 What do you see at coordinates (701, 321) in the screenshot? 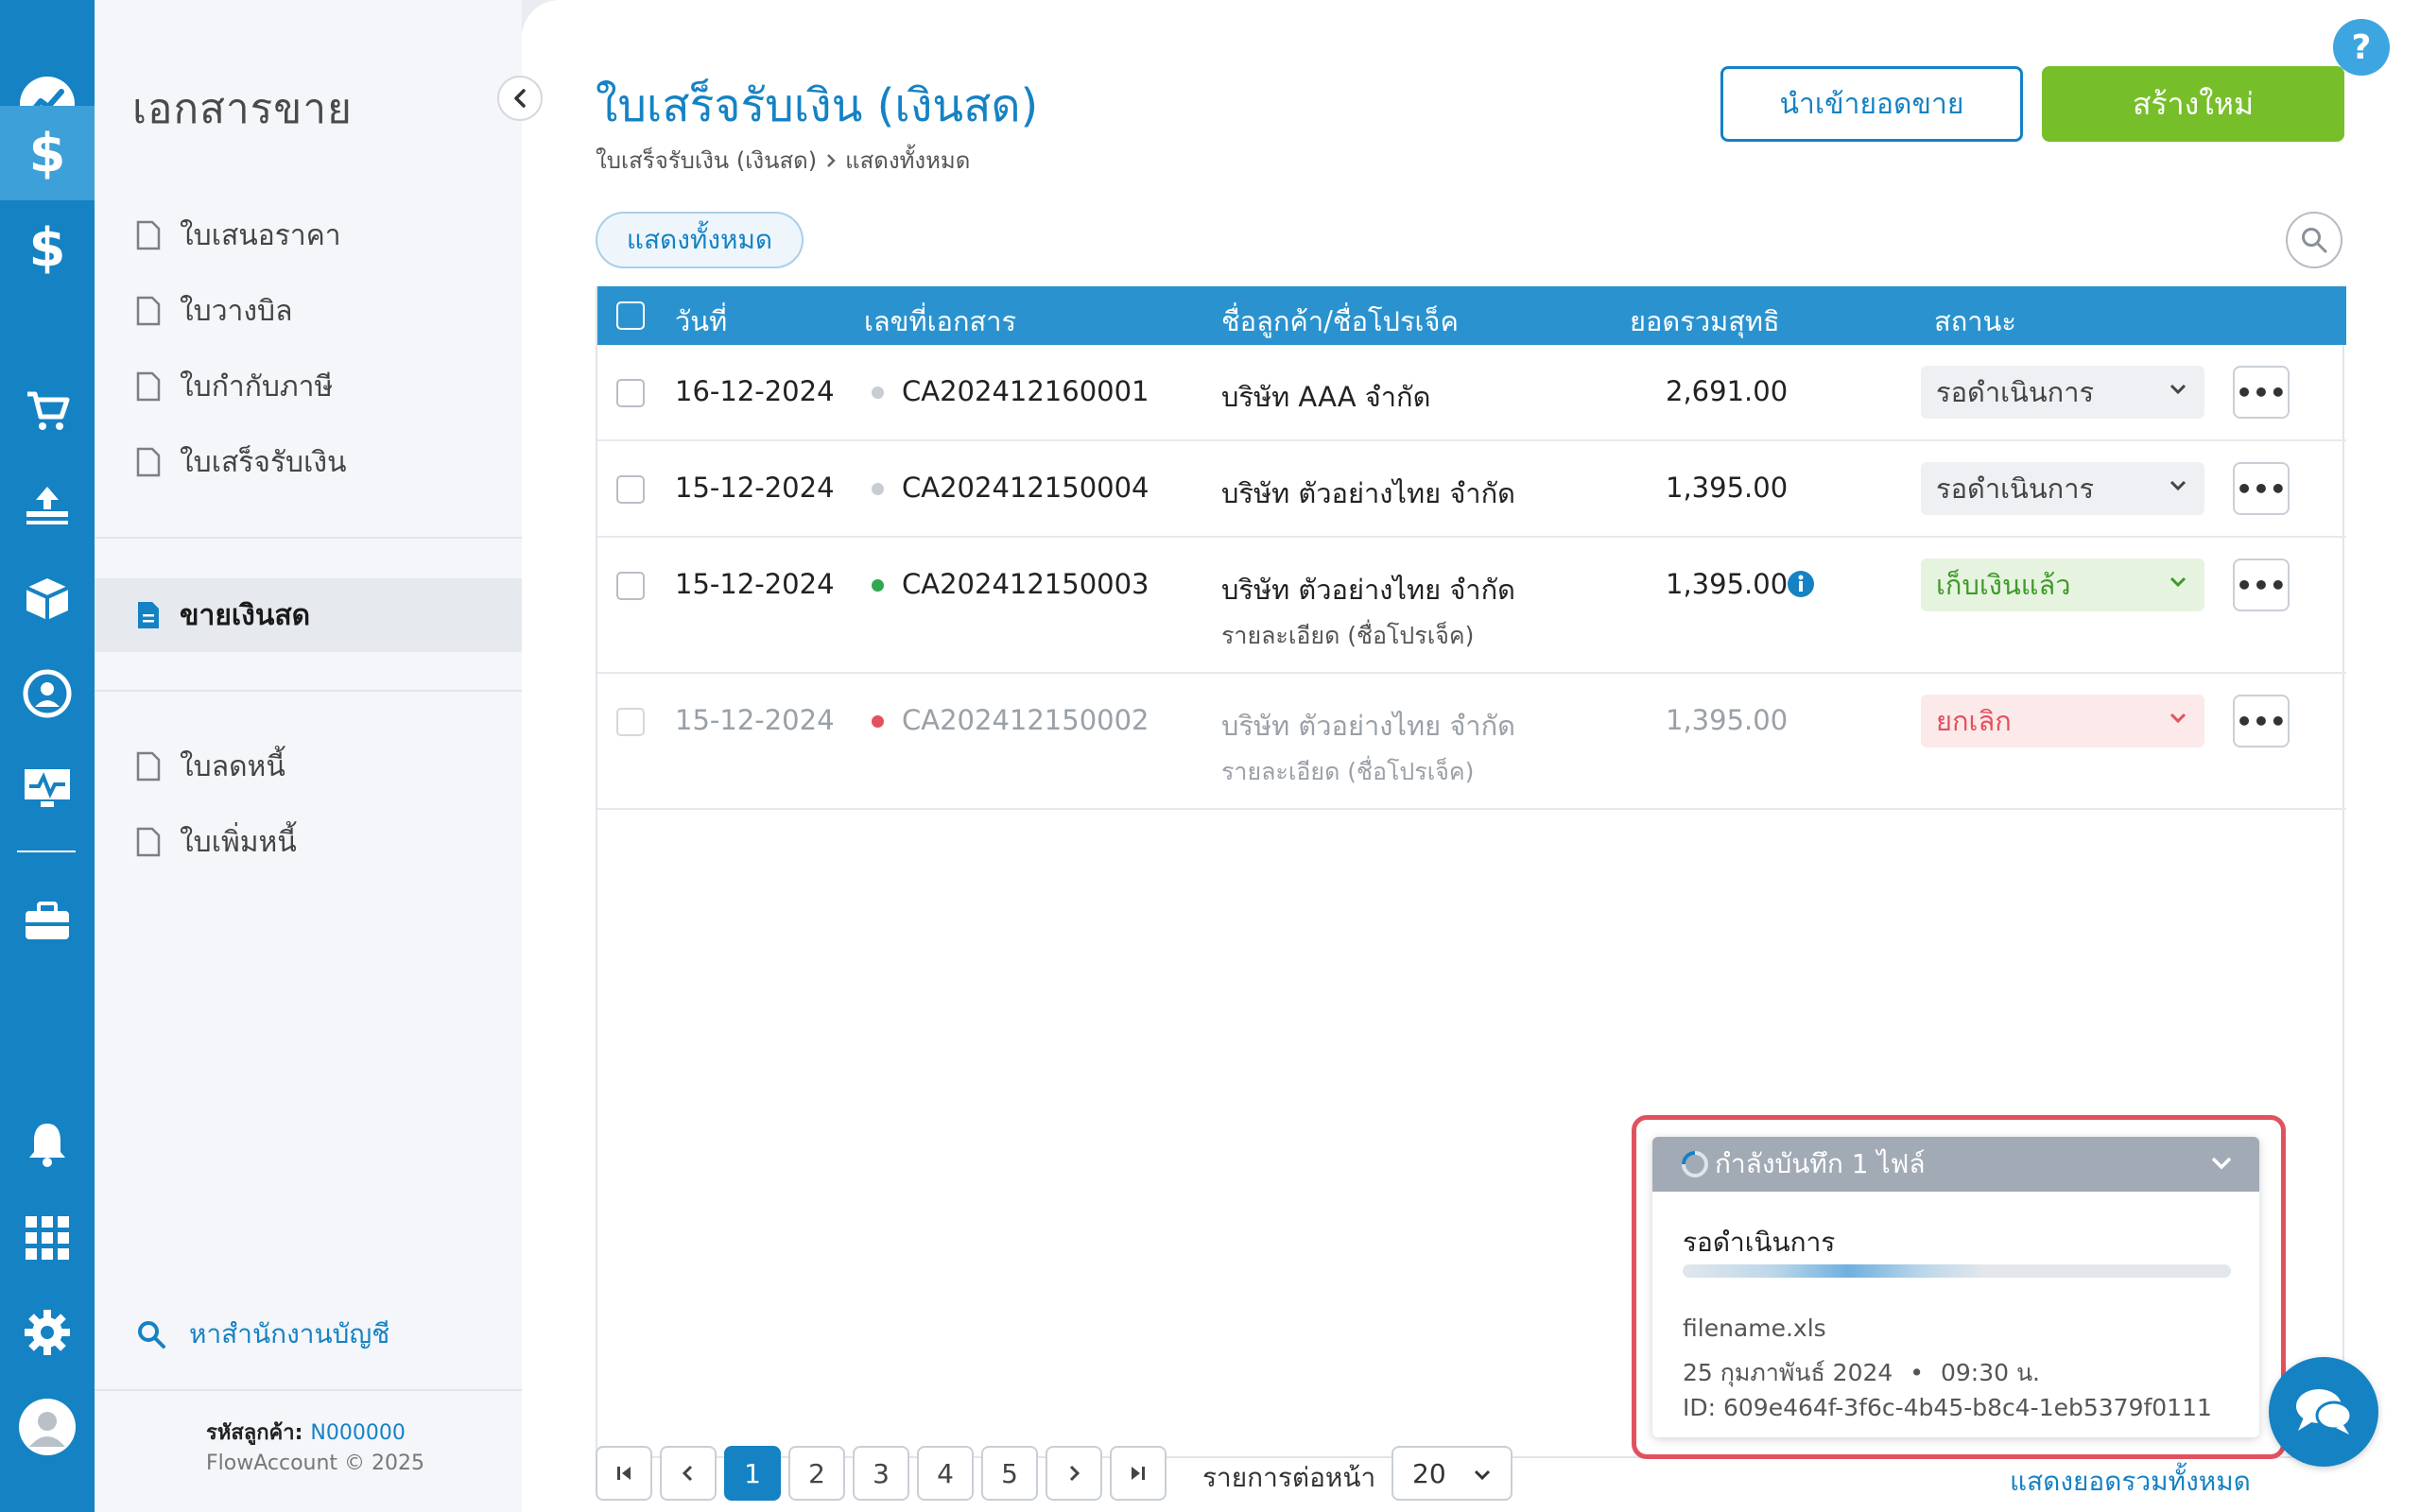
I see `column-date: วันที่` at bounding box center [701, 321].